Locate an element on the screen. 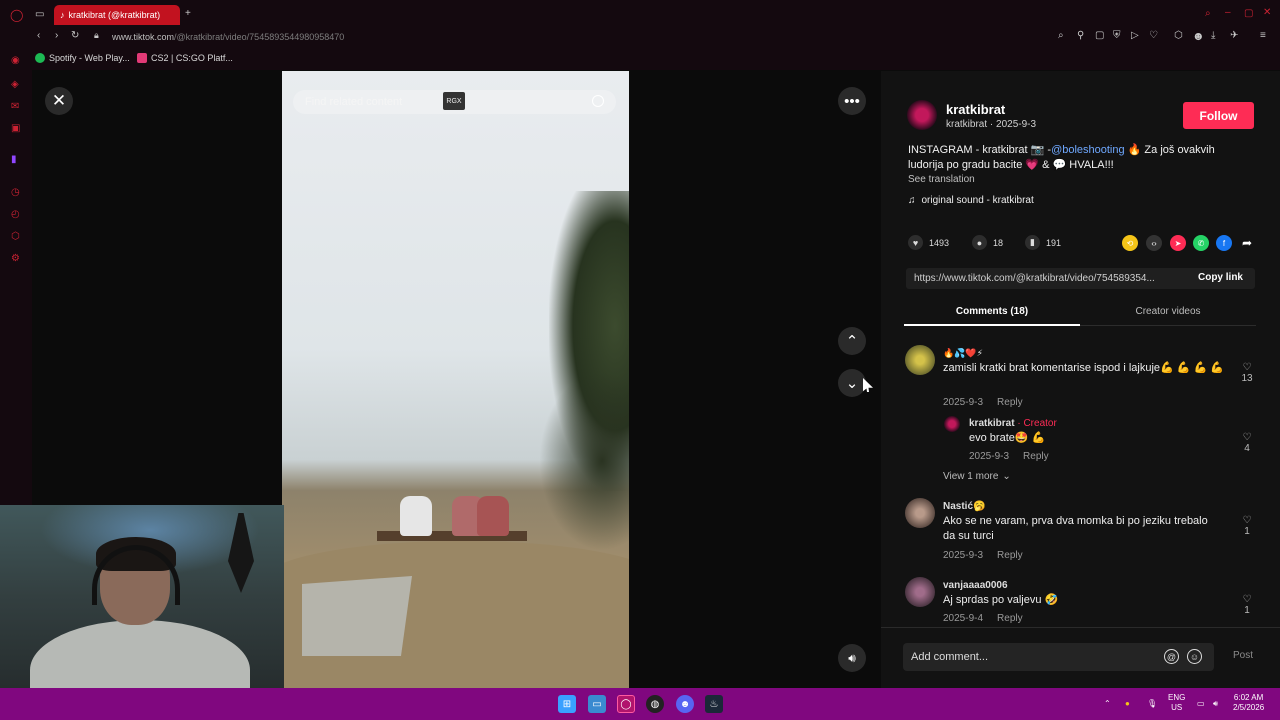 The image size is (1280, 720). sidebar-twitch-icon: ▮ is located at coordinates (14, 160).